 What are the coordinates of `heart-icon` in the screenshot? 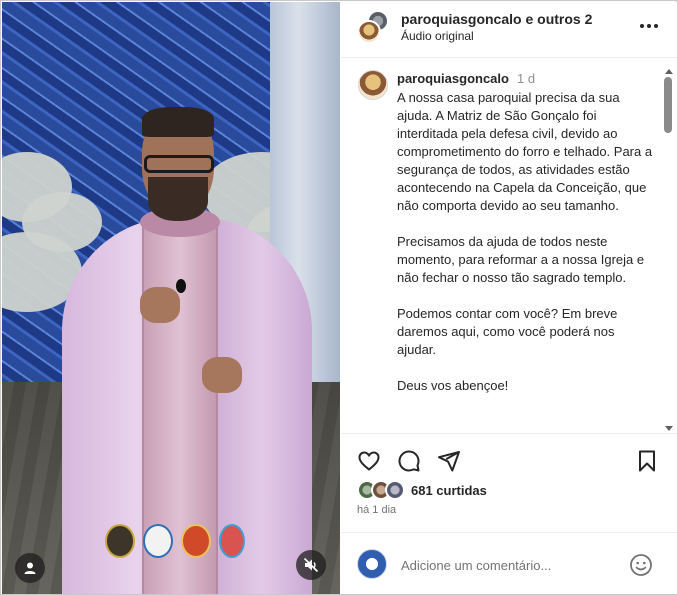 It's located at (369, 461).